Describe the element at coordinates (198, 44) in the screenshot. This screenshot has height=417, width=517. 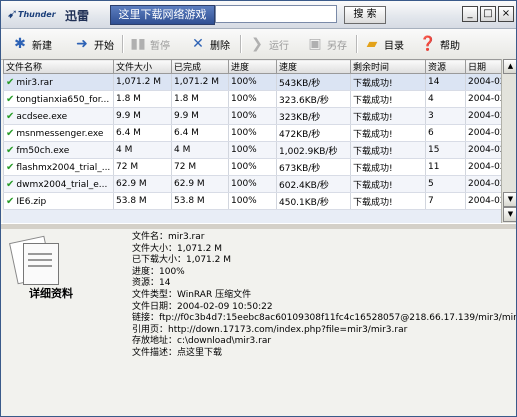
I see `delete-x-icon: ✕` at that location.